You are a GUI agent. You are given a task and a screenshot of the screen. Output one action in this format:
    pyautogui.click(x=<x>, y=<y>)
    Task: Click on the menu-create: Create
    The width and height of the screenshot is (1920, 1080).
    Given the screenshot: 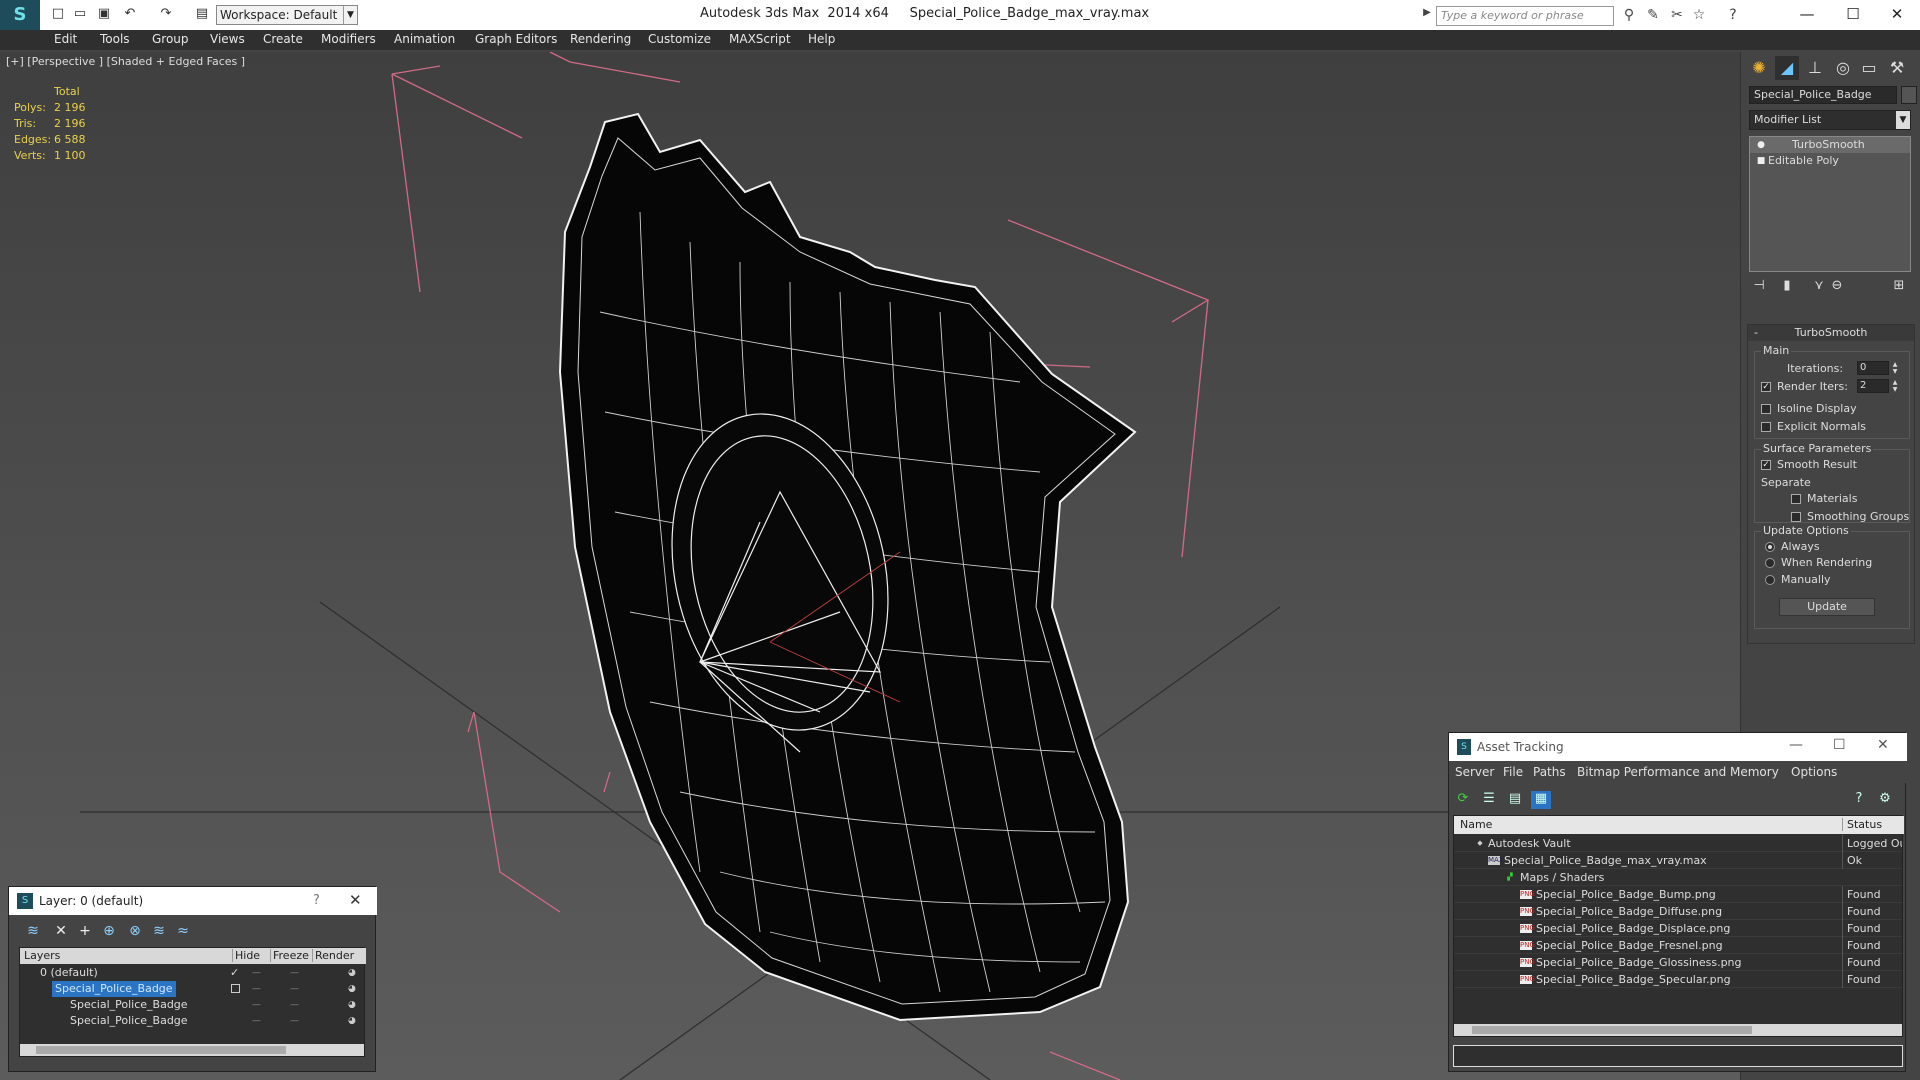 What is the action you would take?
    pyautogui.click(x=283, y=39)
    